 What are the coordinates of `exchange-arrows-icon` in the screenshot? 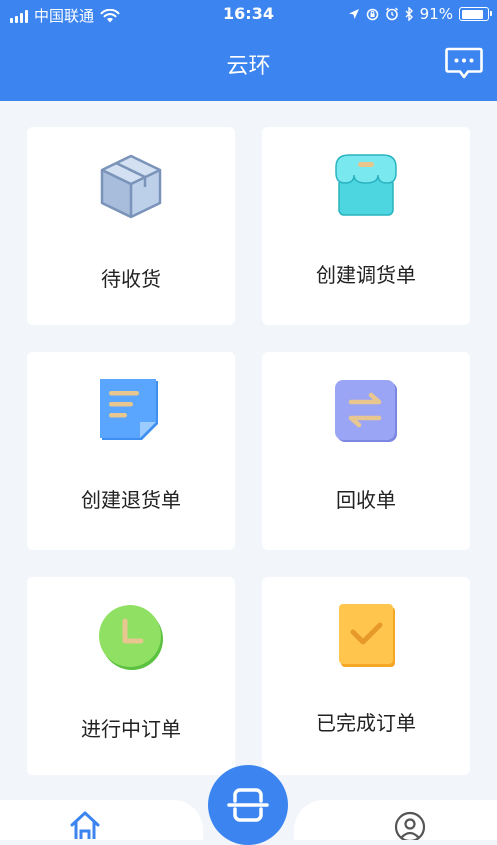 It's located at (366, 411).